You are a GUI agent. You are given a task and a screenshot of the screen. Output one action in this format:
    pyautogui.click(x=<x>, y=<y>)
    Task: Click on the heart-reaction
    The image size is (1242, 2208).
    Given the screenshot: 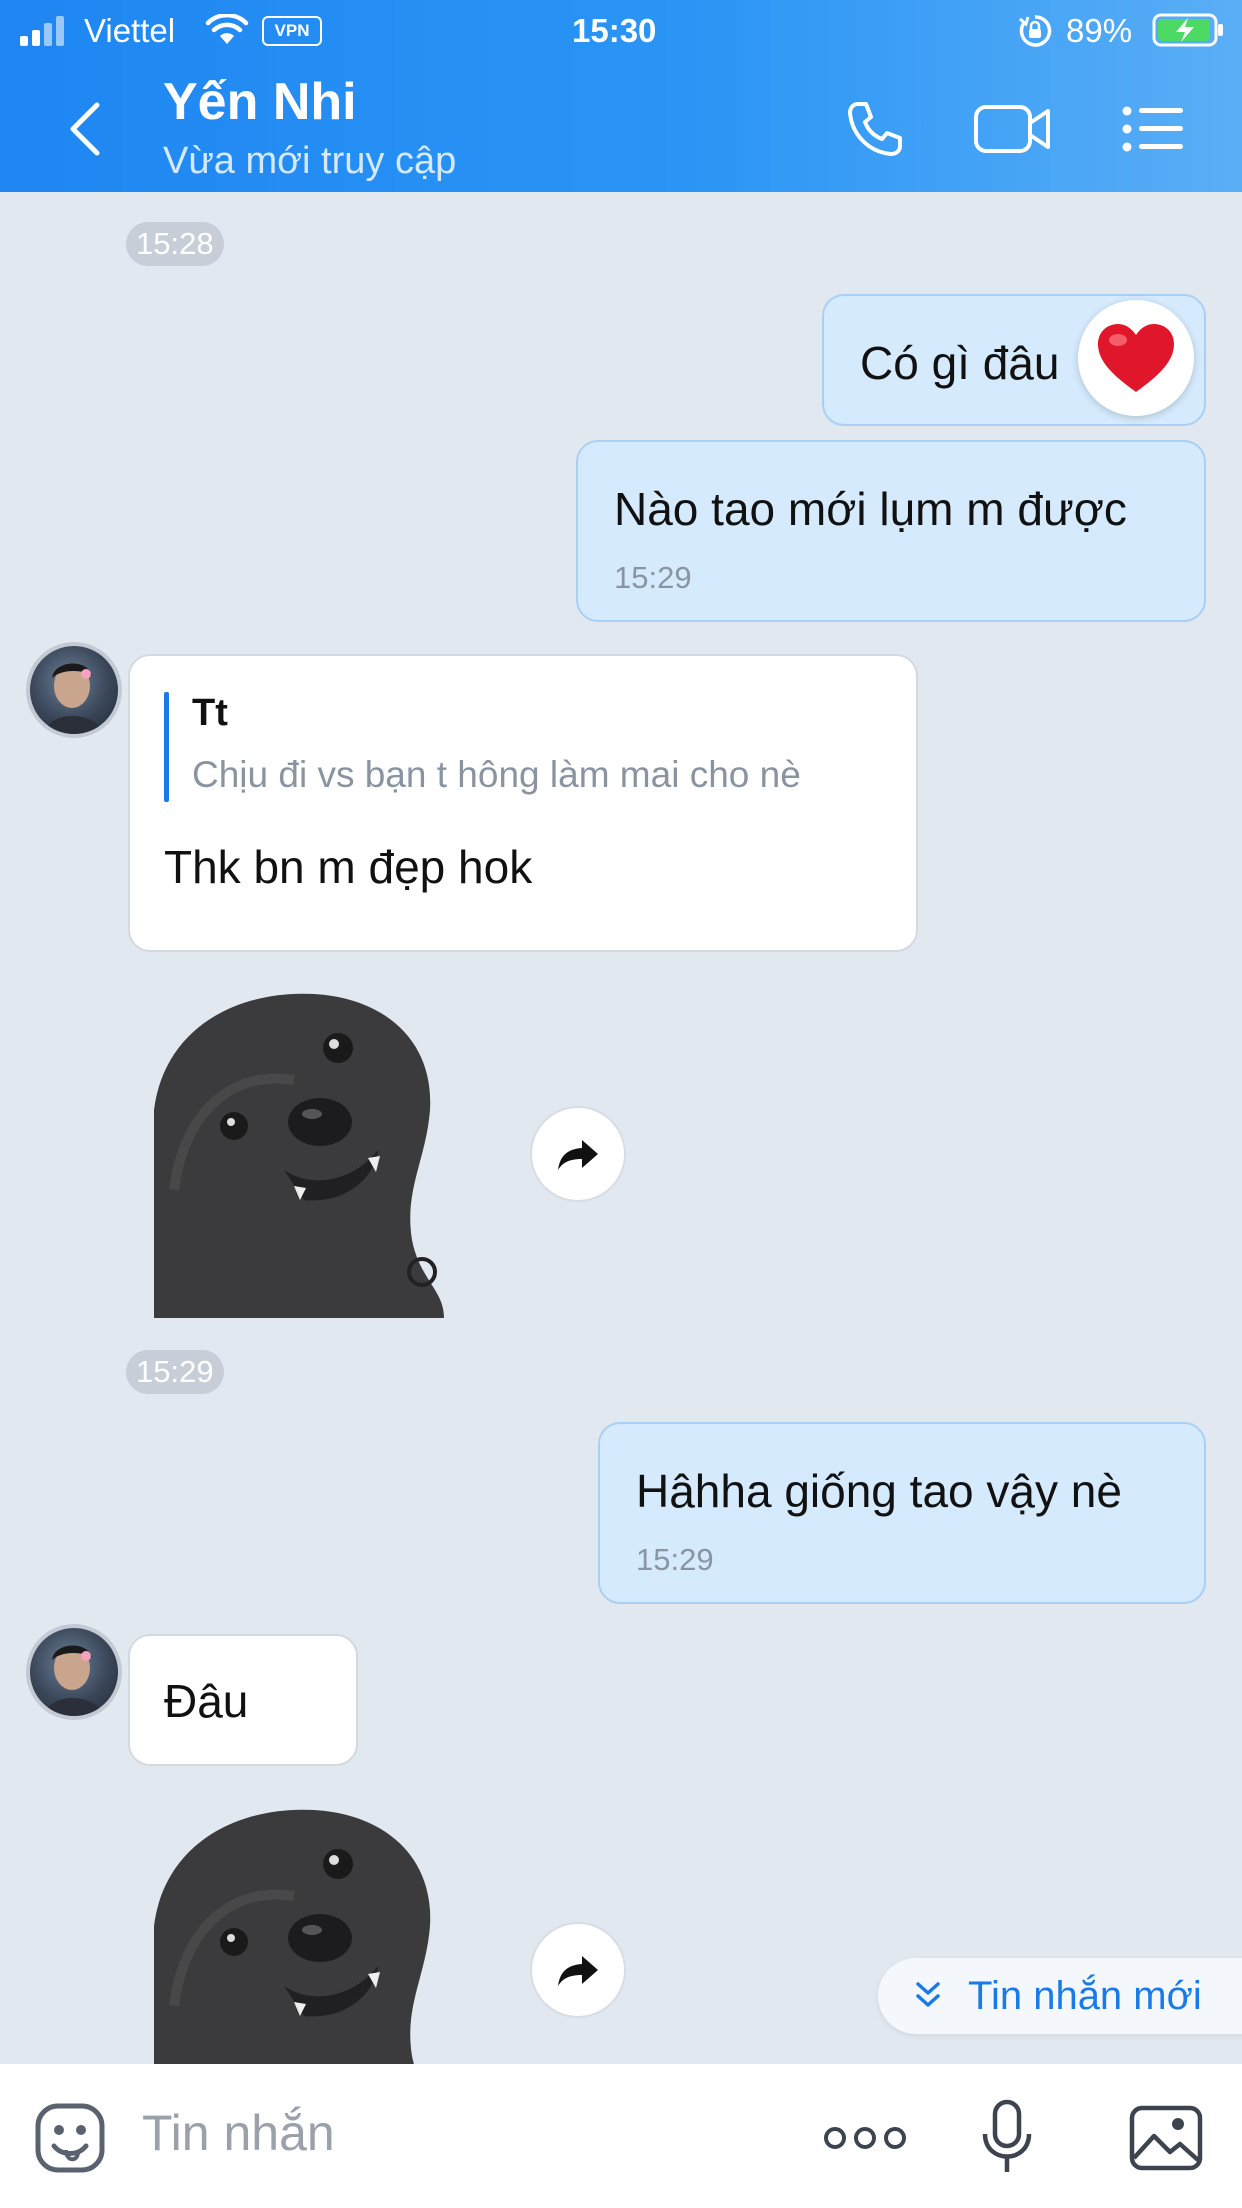 What is the action you would take?
    pyautogui.click(x=1136, y=358)
    